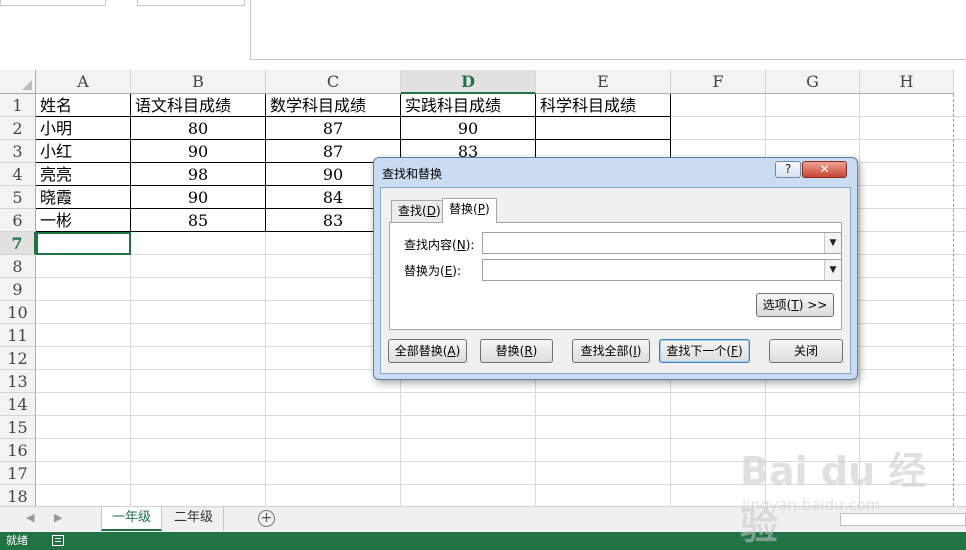  What do you see at coordinates (815, 305) in the screenshot?
I see `options-chevron-icon: >>` at bounding box center [815, 305].